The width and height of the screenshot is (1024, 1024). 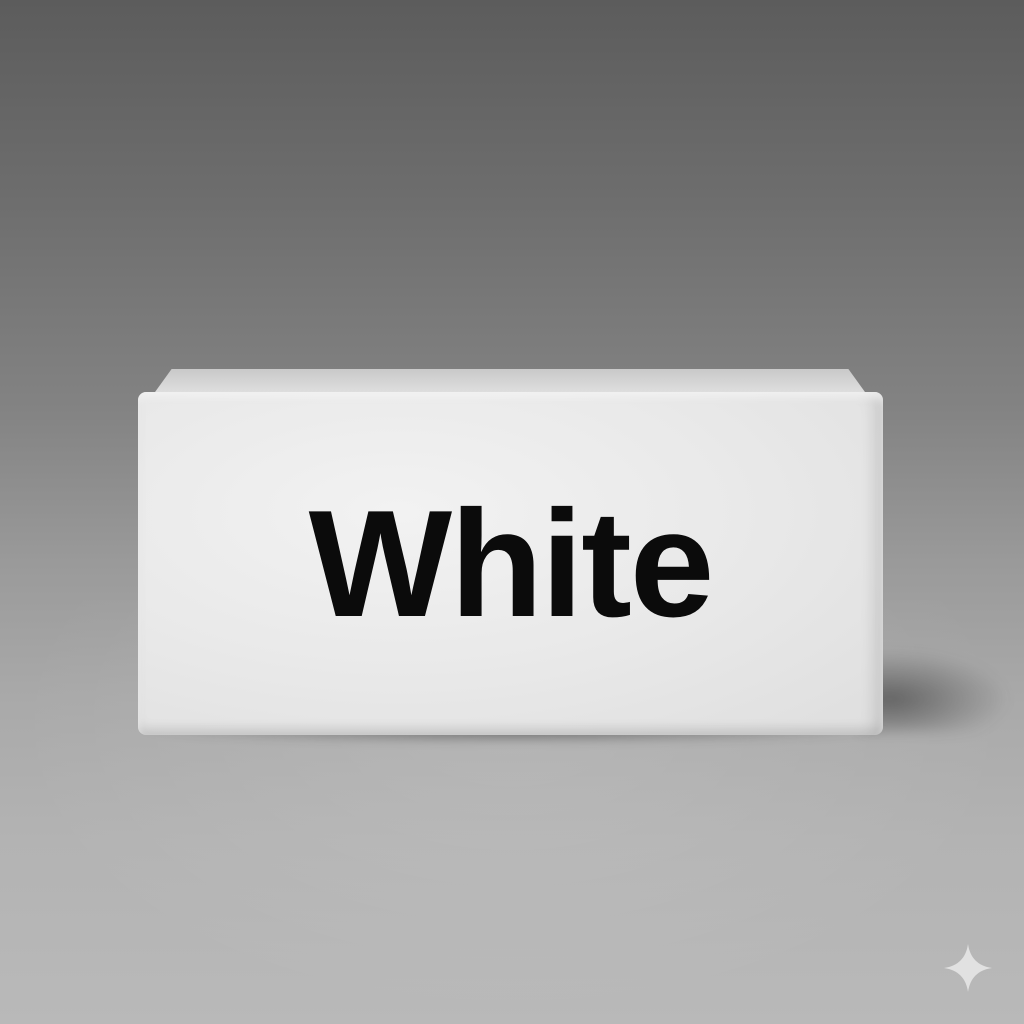 I want to click on block-label: White, so click(x=511, y=564).